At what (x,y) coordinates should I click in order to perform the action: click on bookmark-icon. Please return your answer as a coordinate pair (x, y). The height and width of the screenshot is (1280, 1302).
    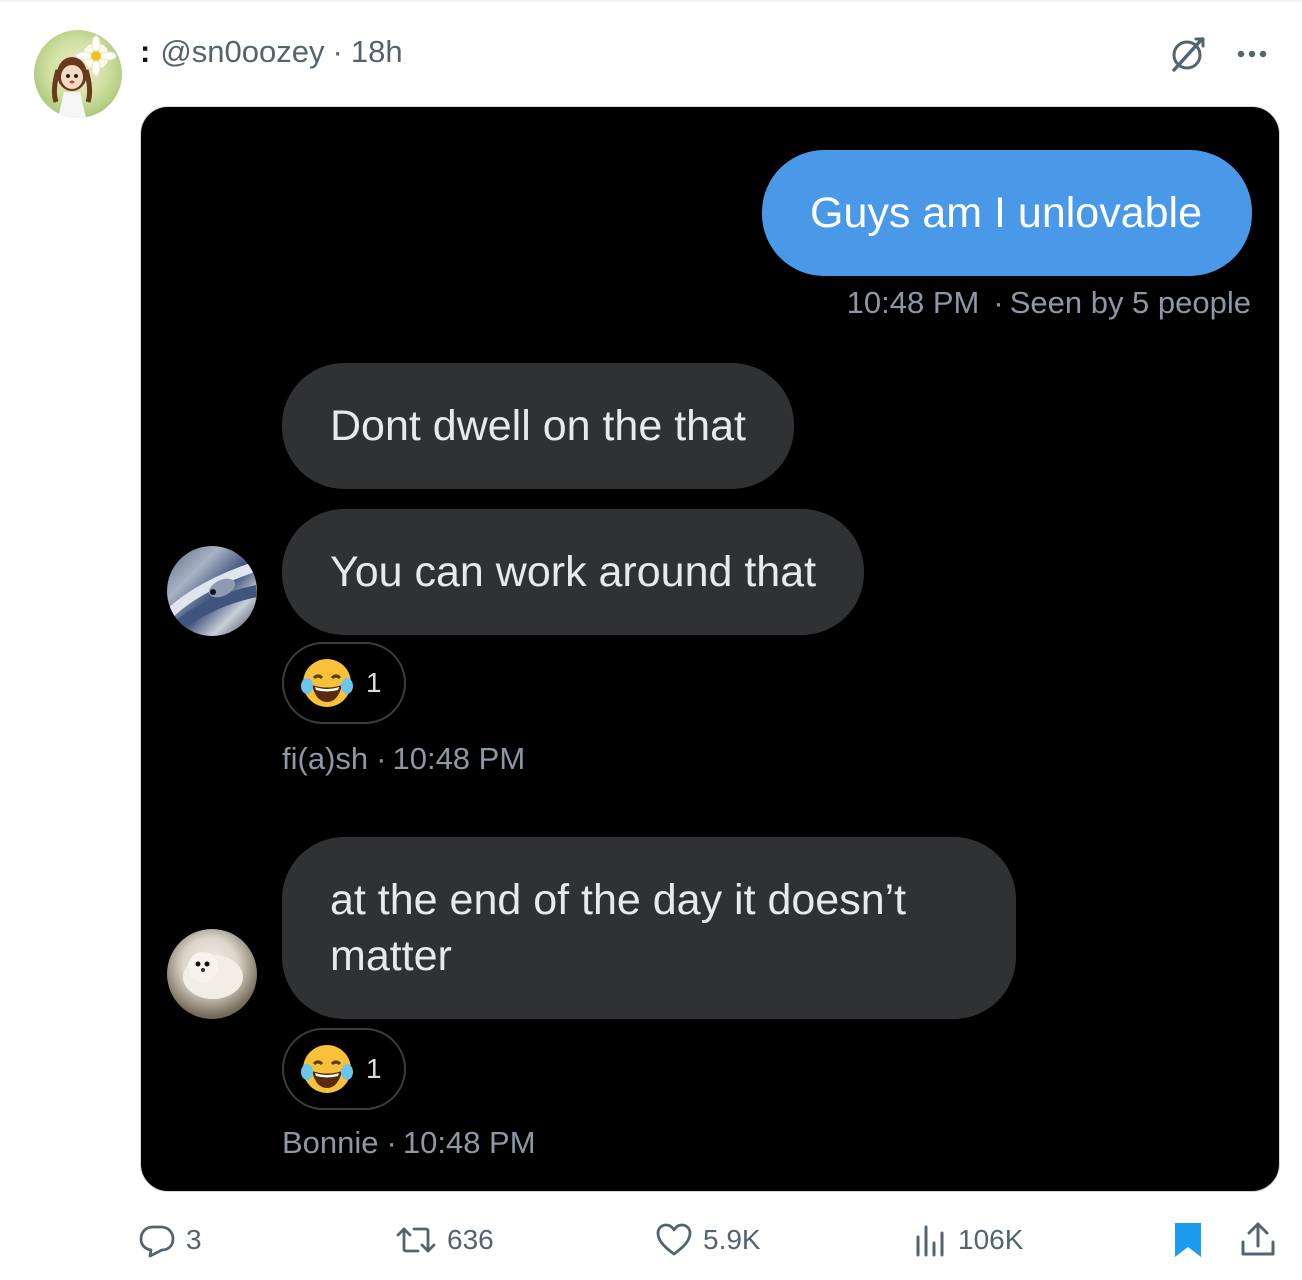
    Looking at the image, I should click on (1188, 1240).